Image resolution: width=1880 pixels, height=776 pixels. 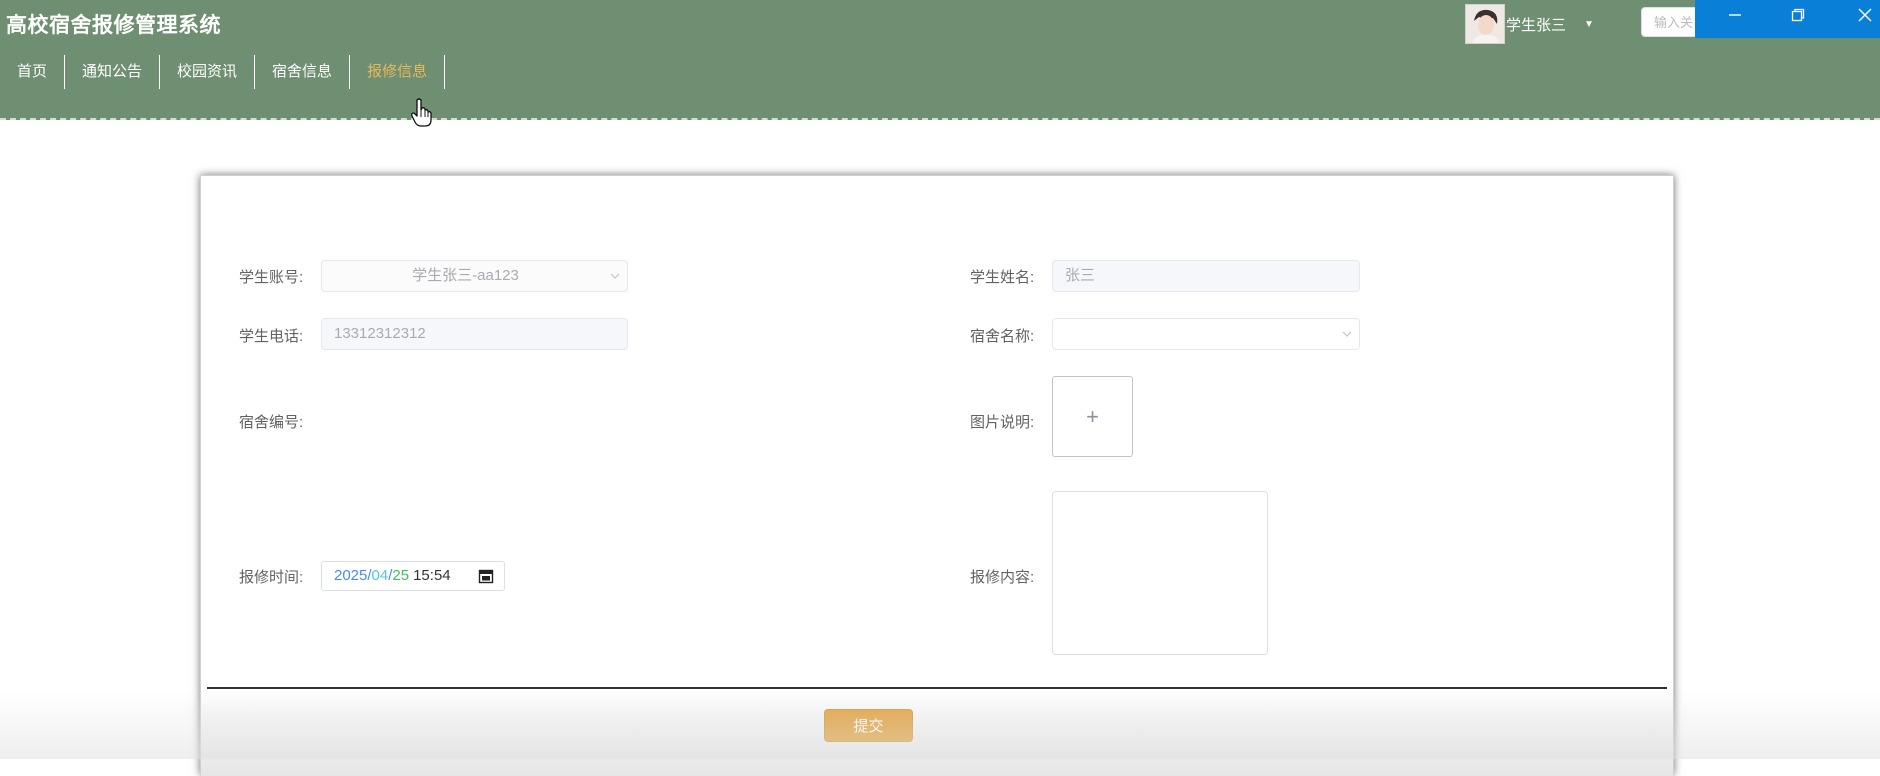 I want to click on repair-year: 2025, so click(x=351, y=575).